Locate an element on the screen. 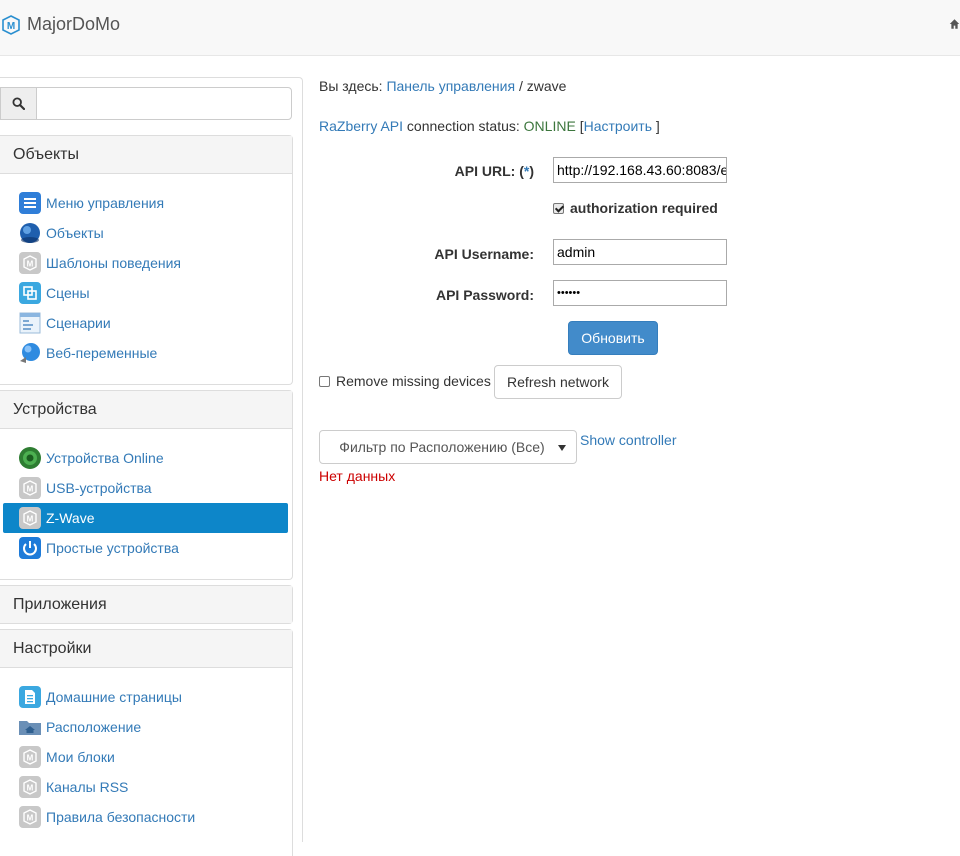  breadcrumb-current: zwave is located at coordinates (546, 86).